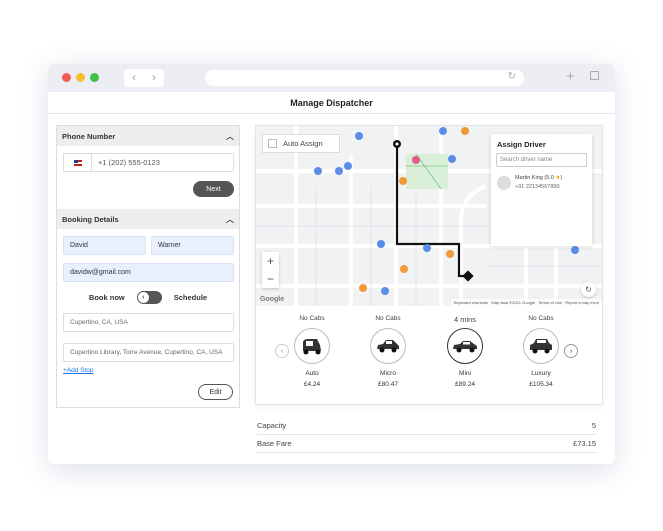 This screenshot has width=663, height=531. Describe the element at coordinates (90, 219) in the screenshot. I see `booking-section-title: Booking Details` at that location.